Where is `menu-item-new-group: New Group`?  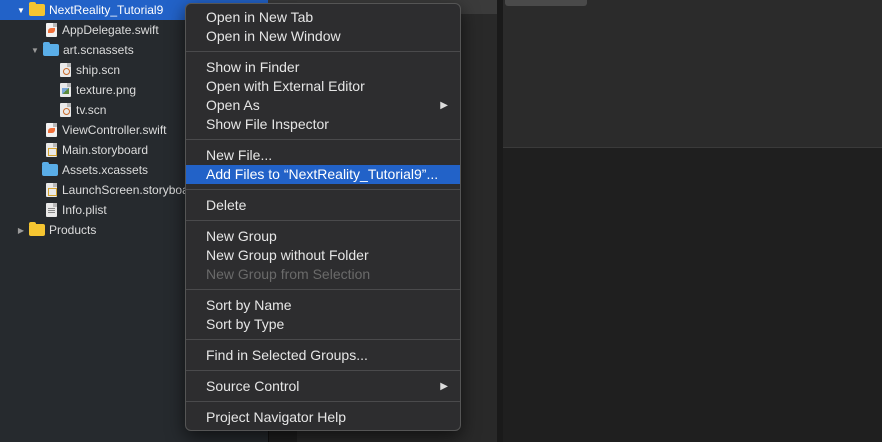
menu-item-new-group: New Group is located at coordinates (323, 236).